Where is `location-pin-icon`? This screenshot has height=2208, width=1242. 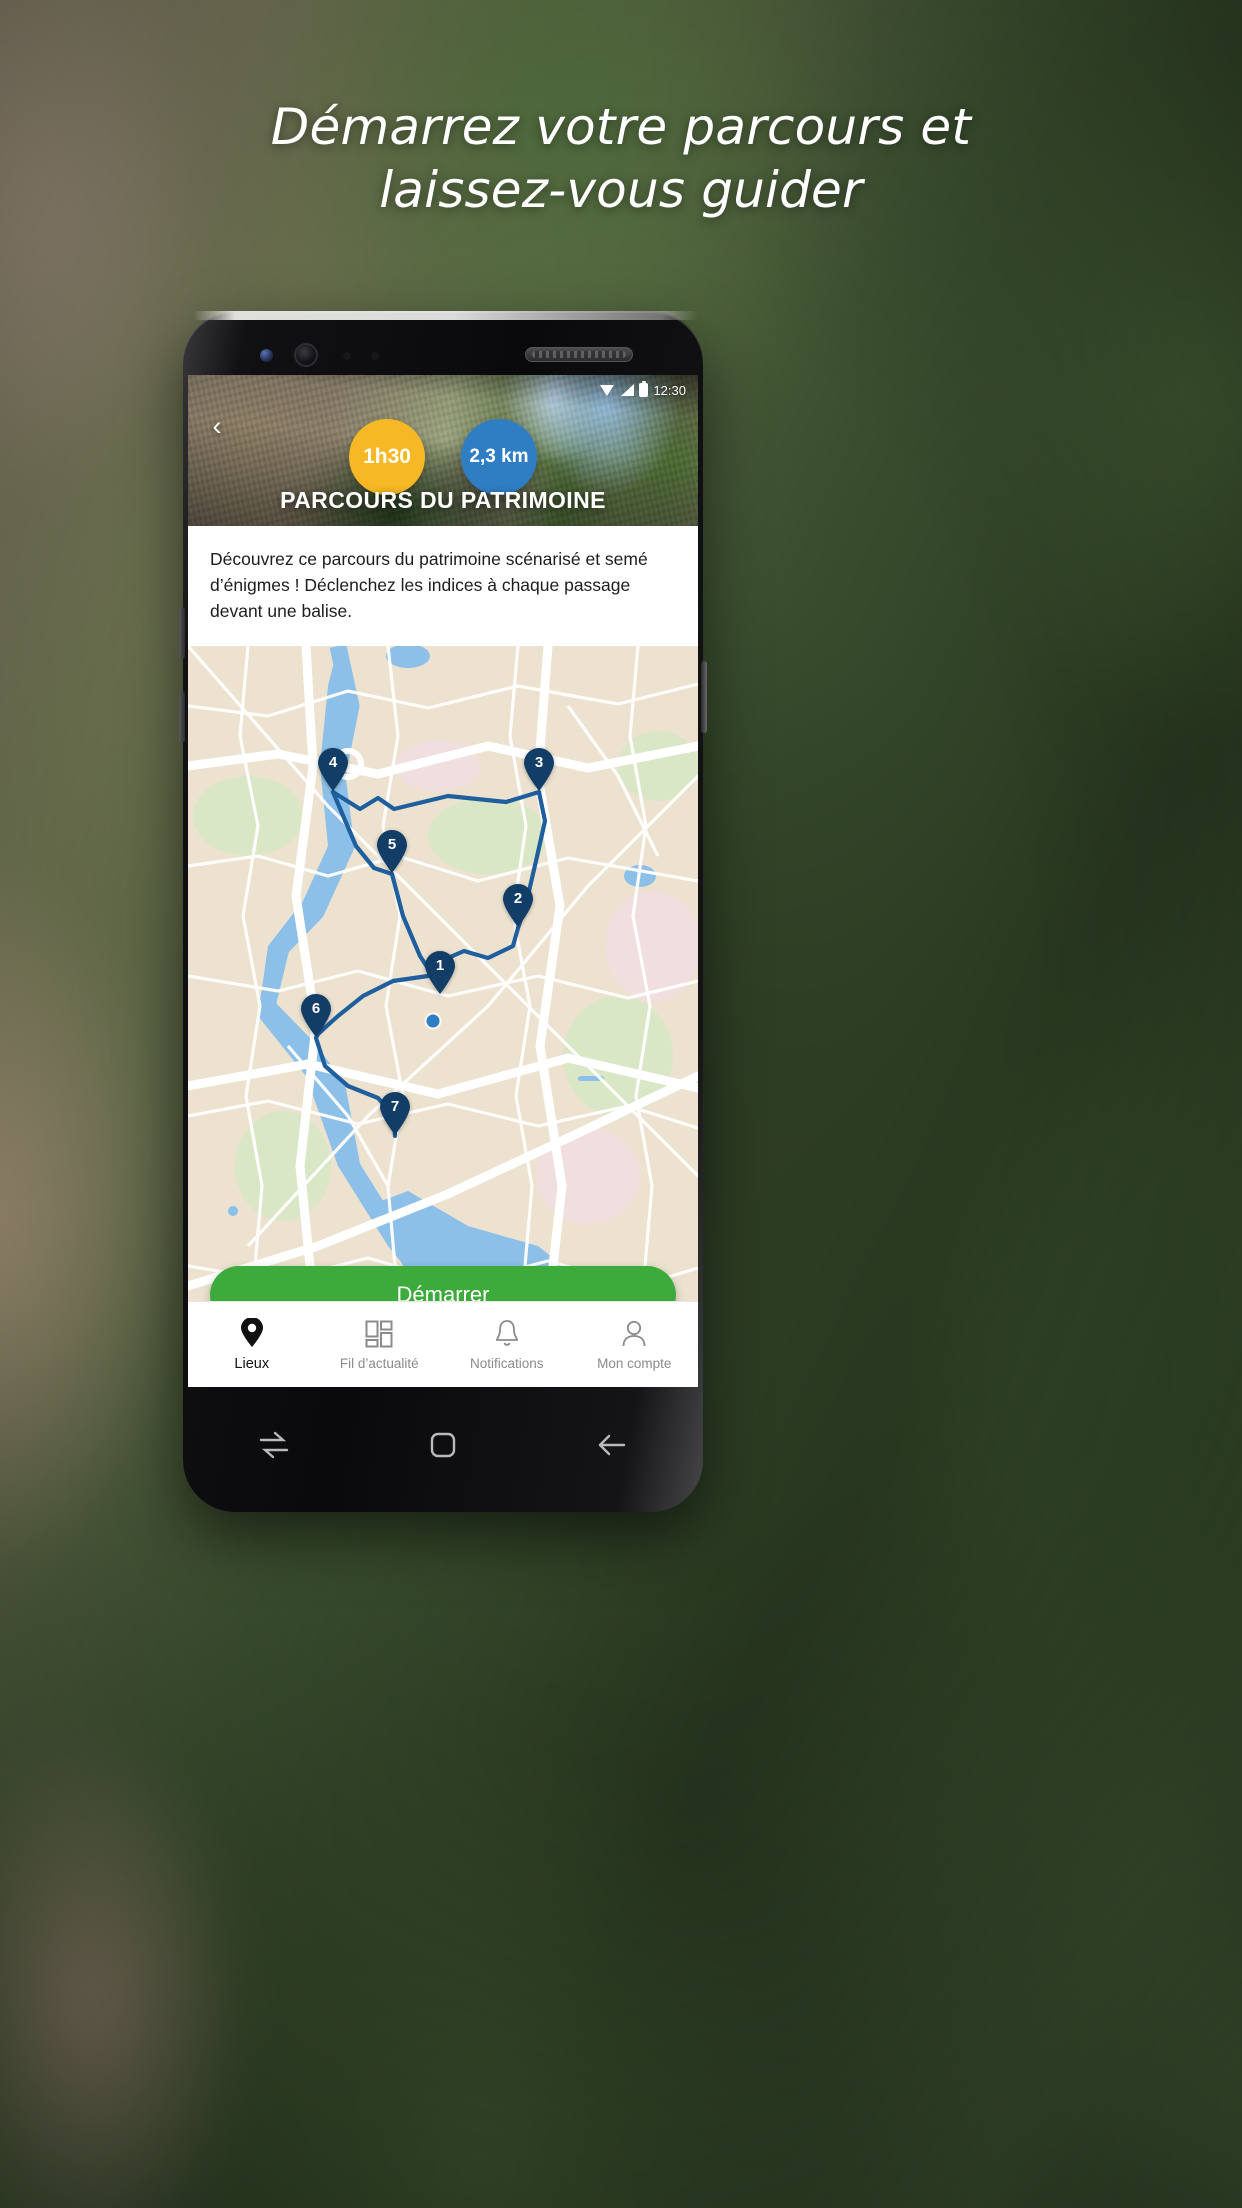 location-pin-icon is located at coordinates (252, 1332).